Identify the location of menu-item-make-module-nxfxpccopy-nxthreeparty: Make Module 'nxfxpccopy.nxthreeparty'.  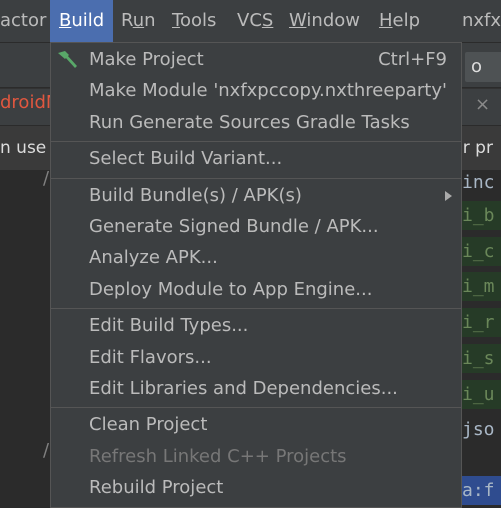
(256, 91).